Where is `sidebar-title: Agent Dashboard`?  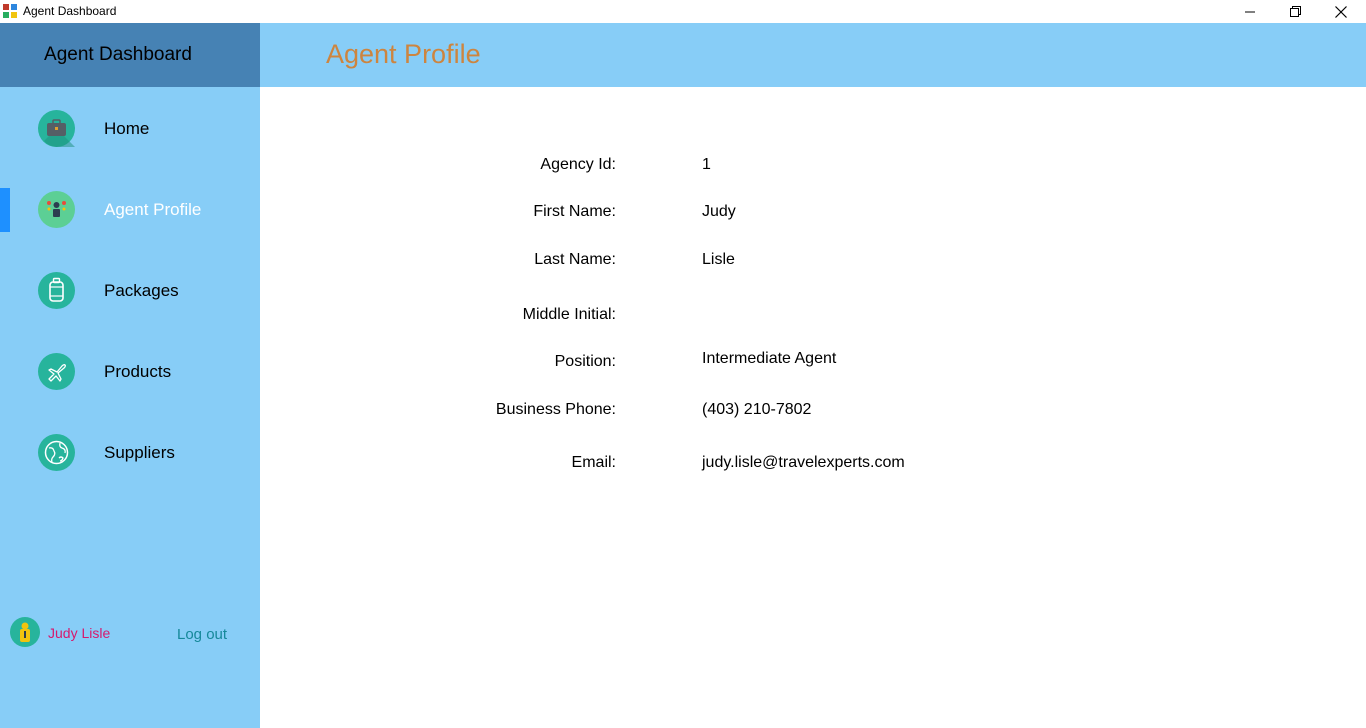 sidebar-title: Agent Dashboard is located at coordinates (118, 54).